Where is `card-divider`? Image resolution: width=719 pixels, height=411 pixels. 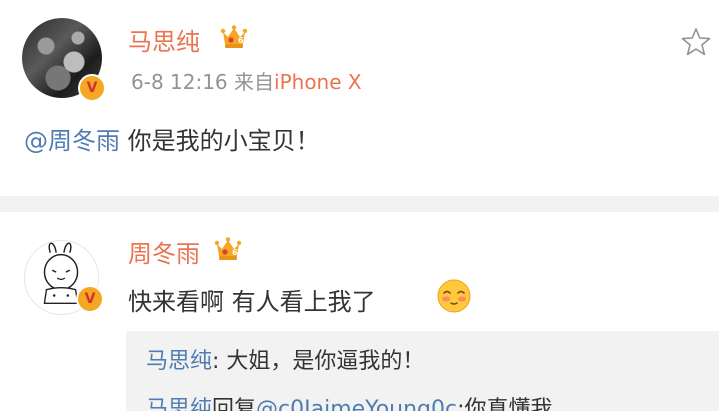
card-divider is located at coordinates (359, 204).